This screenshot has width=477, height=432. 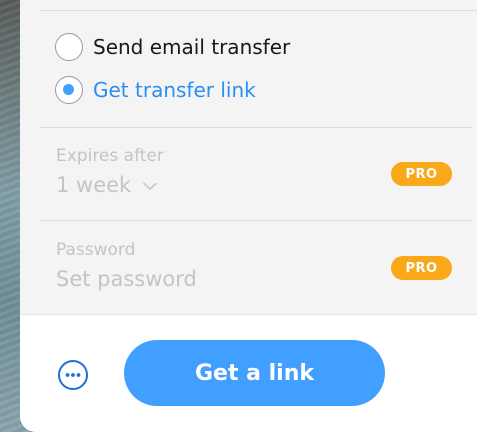 What do you see at coordinates (126, 279) in the screenshot?
I see `password-field: Set password` at bounding box center [126, 279].